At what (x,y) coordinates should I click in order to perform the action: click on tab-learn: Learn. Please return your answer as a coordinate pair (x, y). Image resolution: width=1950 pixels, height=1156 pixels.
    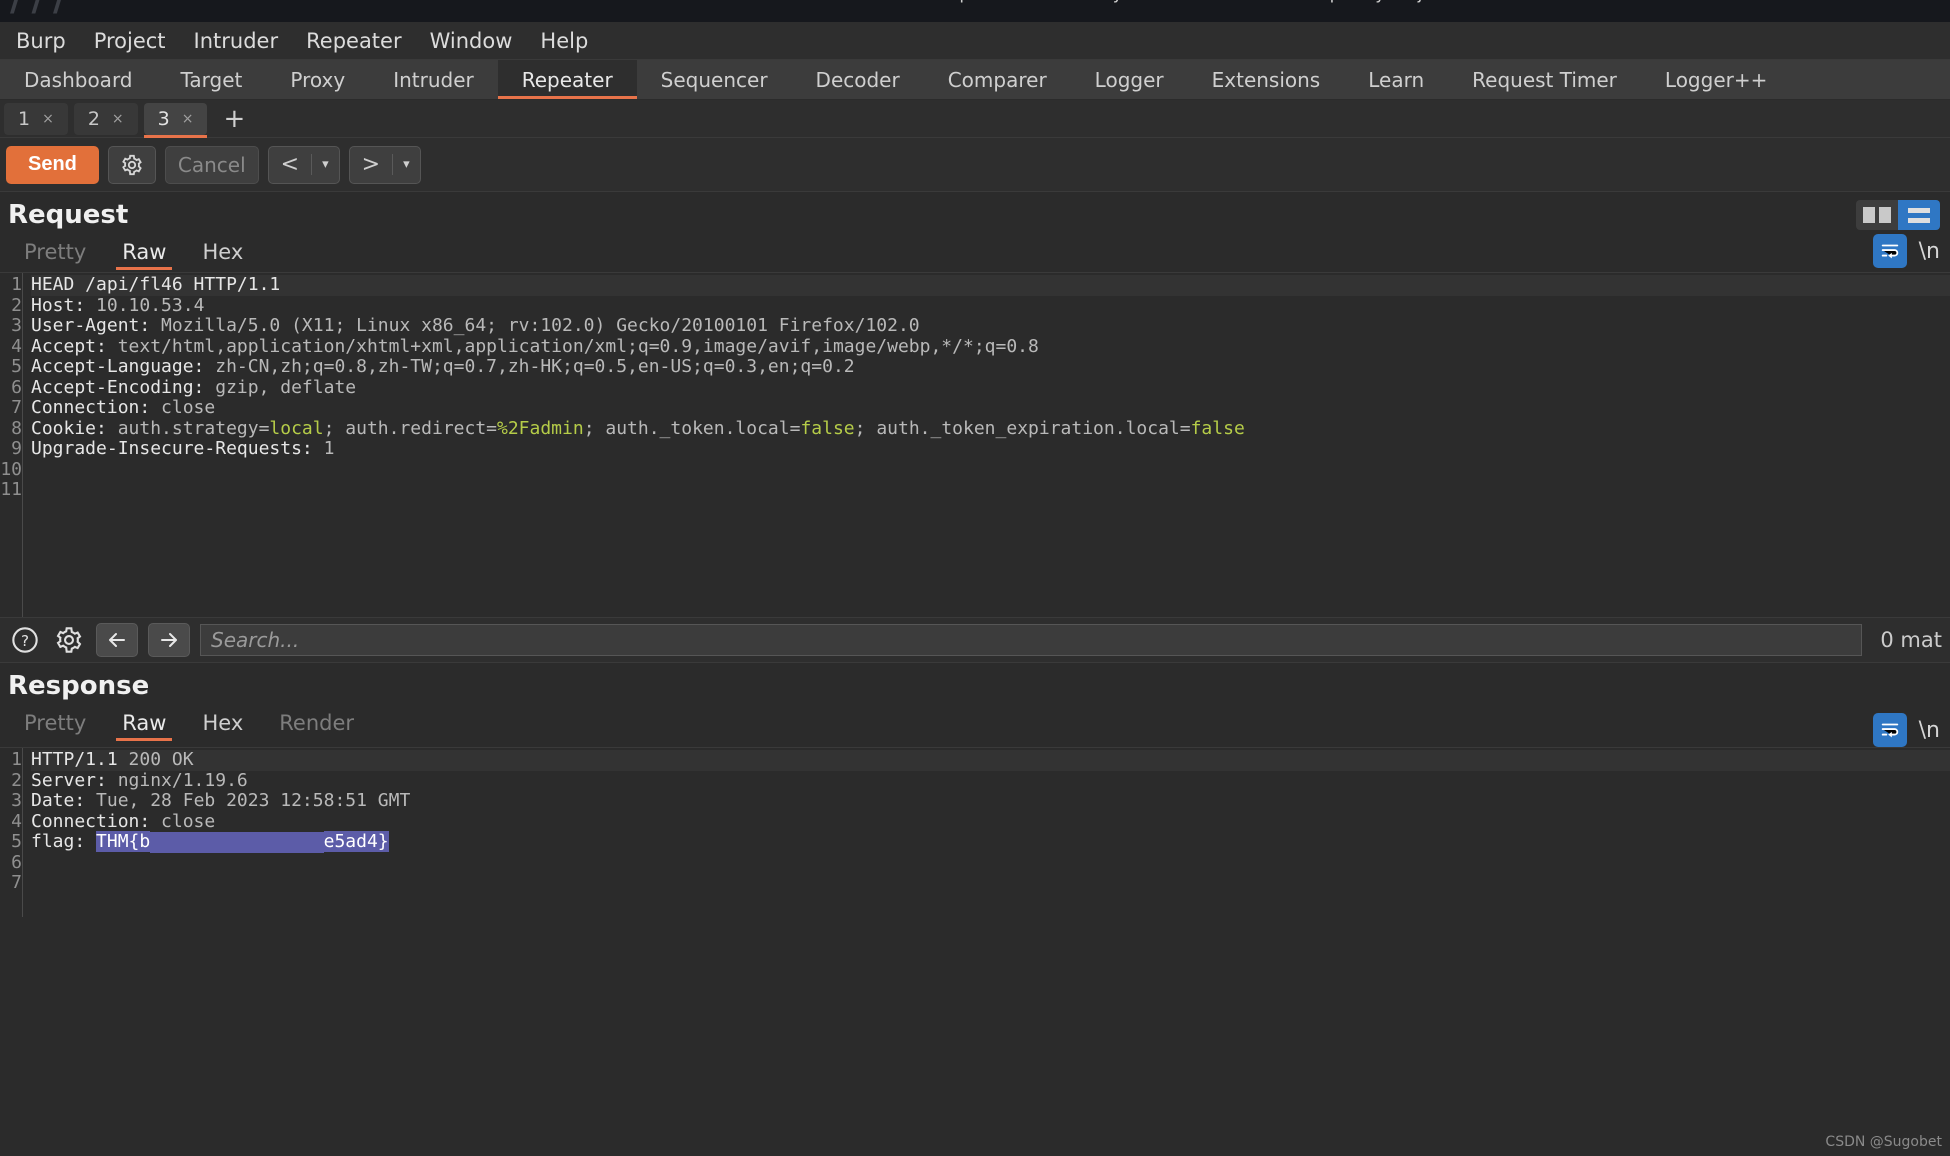
    Looking at the image, I should click on (1396, 79).